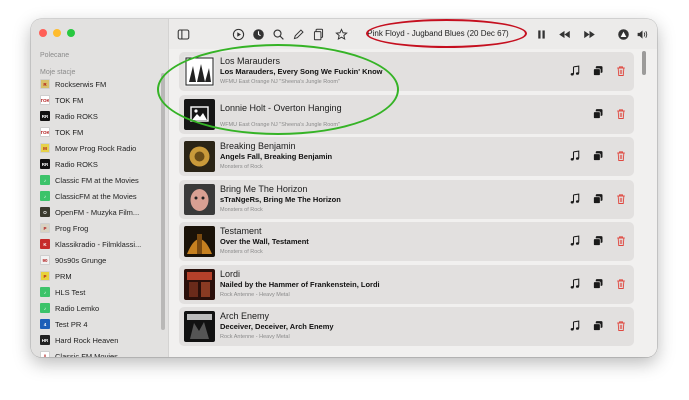  Describe the element at coordinates (54, 55) in the screenshot. I see `section-recommended: Polecane` at that location.